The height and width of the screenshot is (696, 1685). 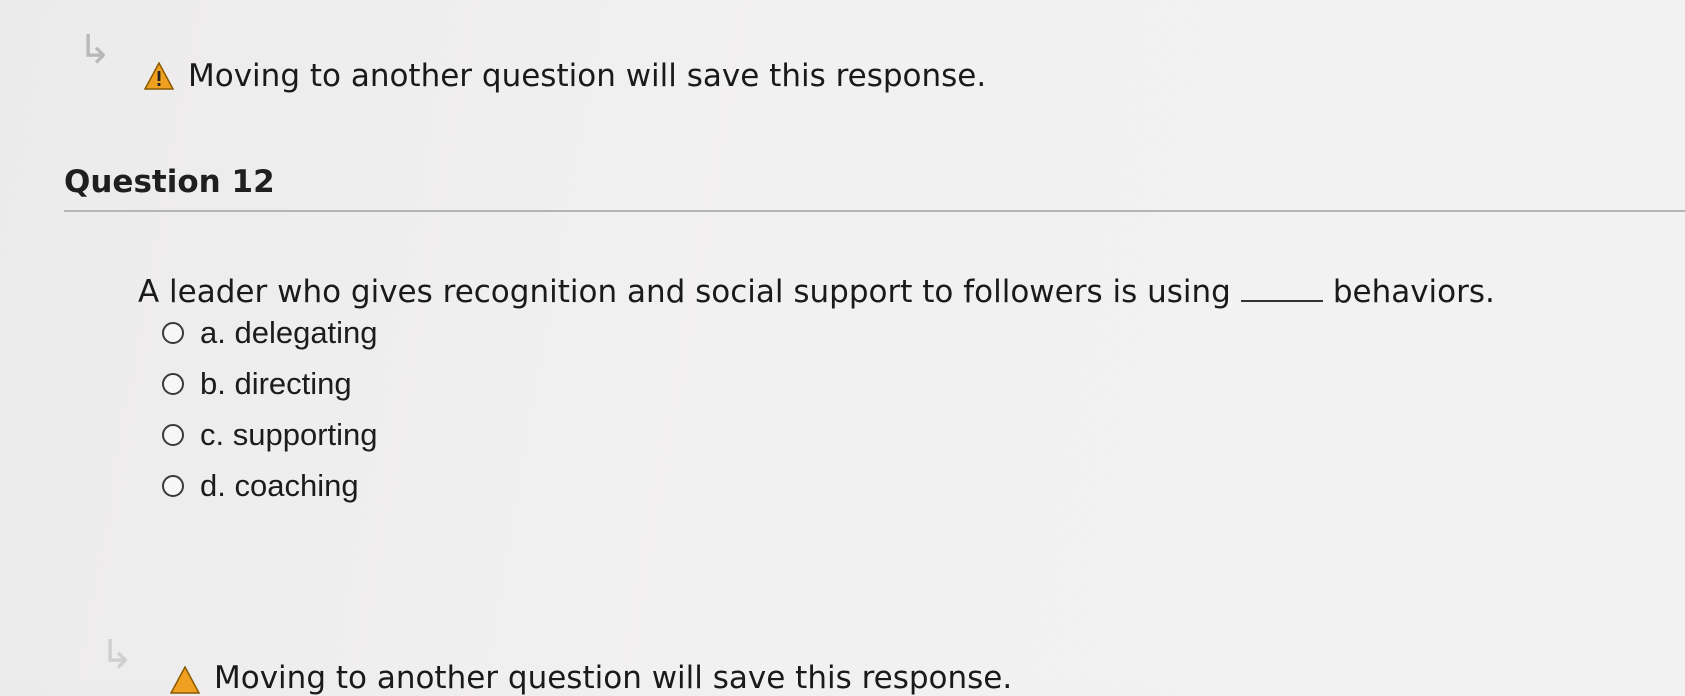 What do you see at coordinates (173, 384) in the screenshot?
I see `radio-button-b` at bounding box center [173, 384].